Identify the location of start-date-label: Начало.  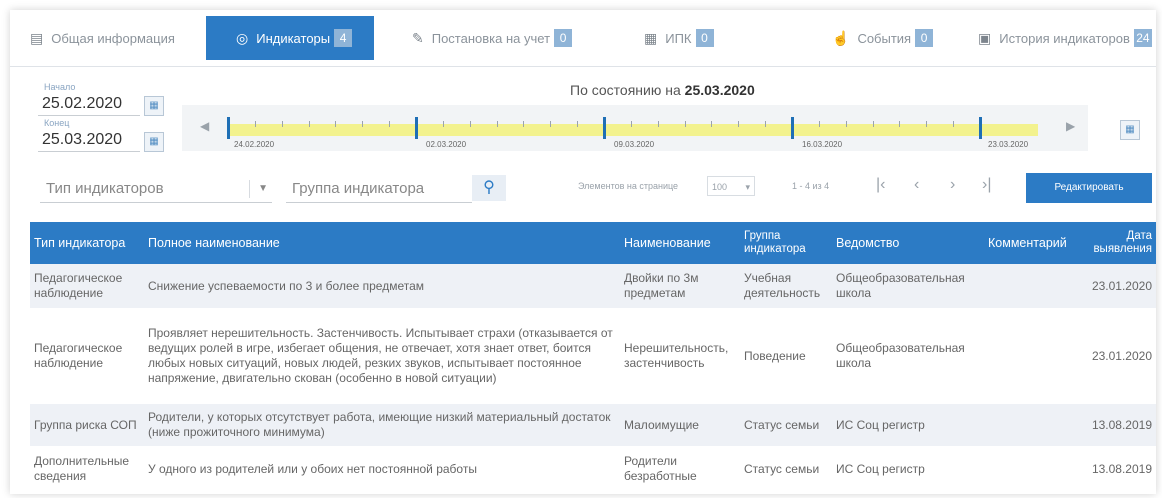
(60, 87).